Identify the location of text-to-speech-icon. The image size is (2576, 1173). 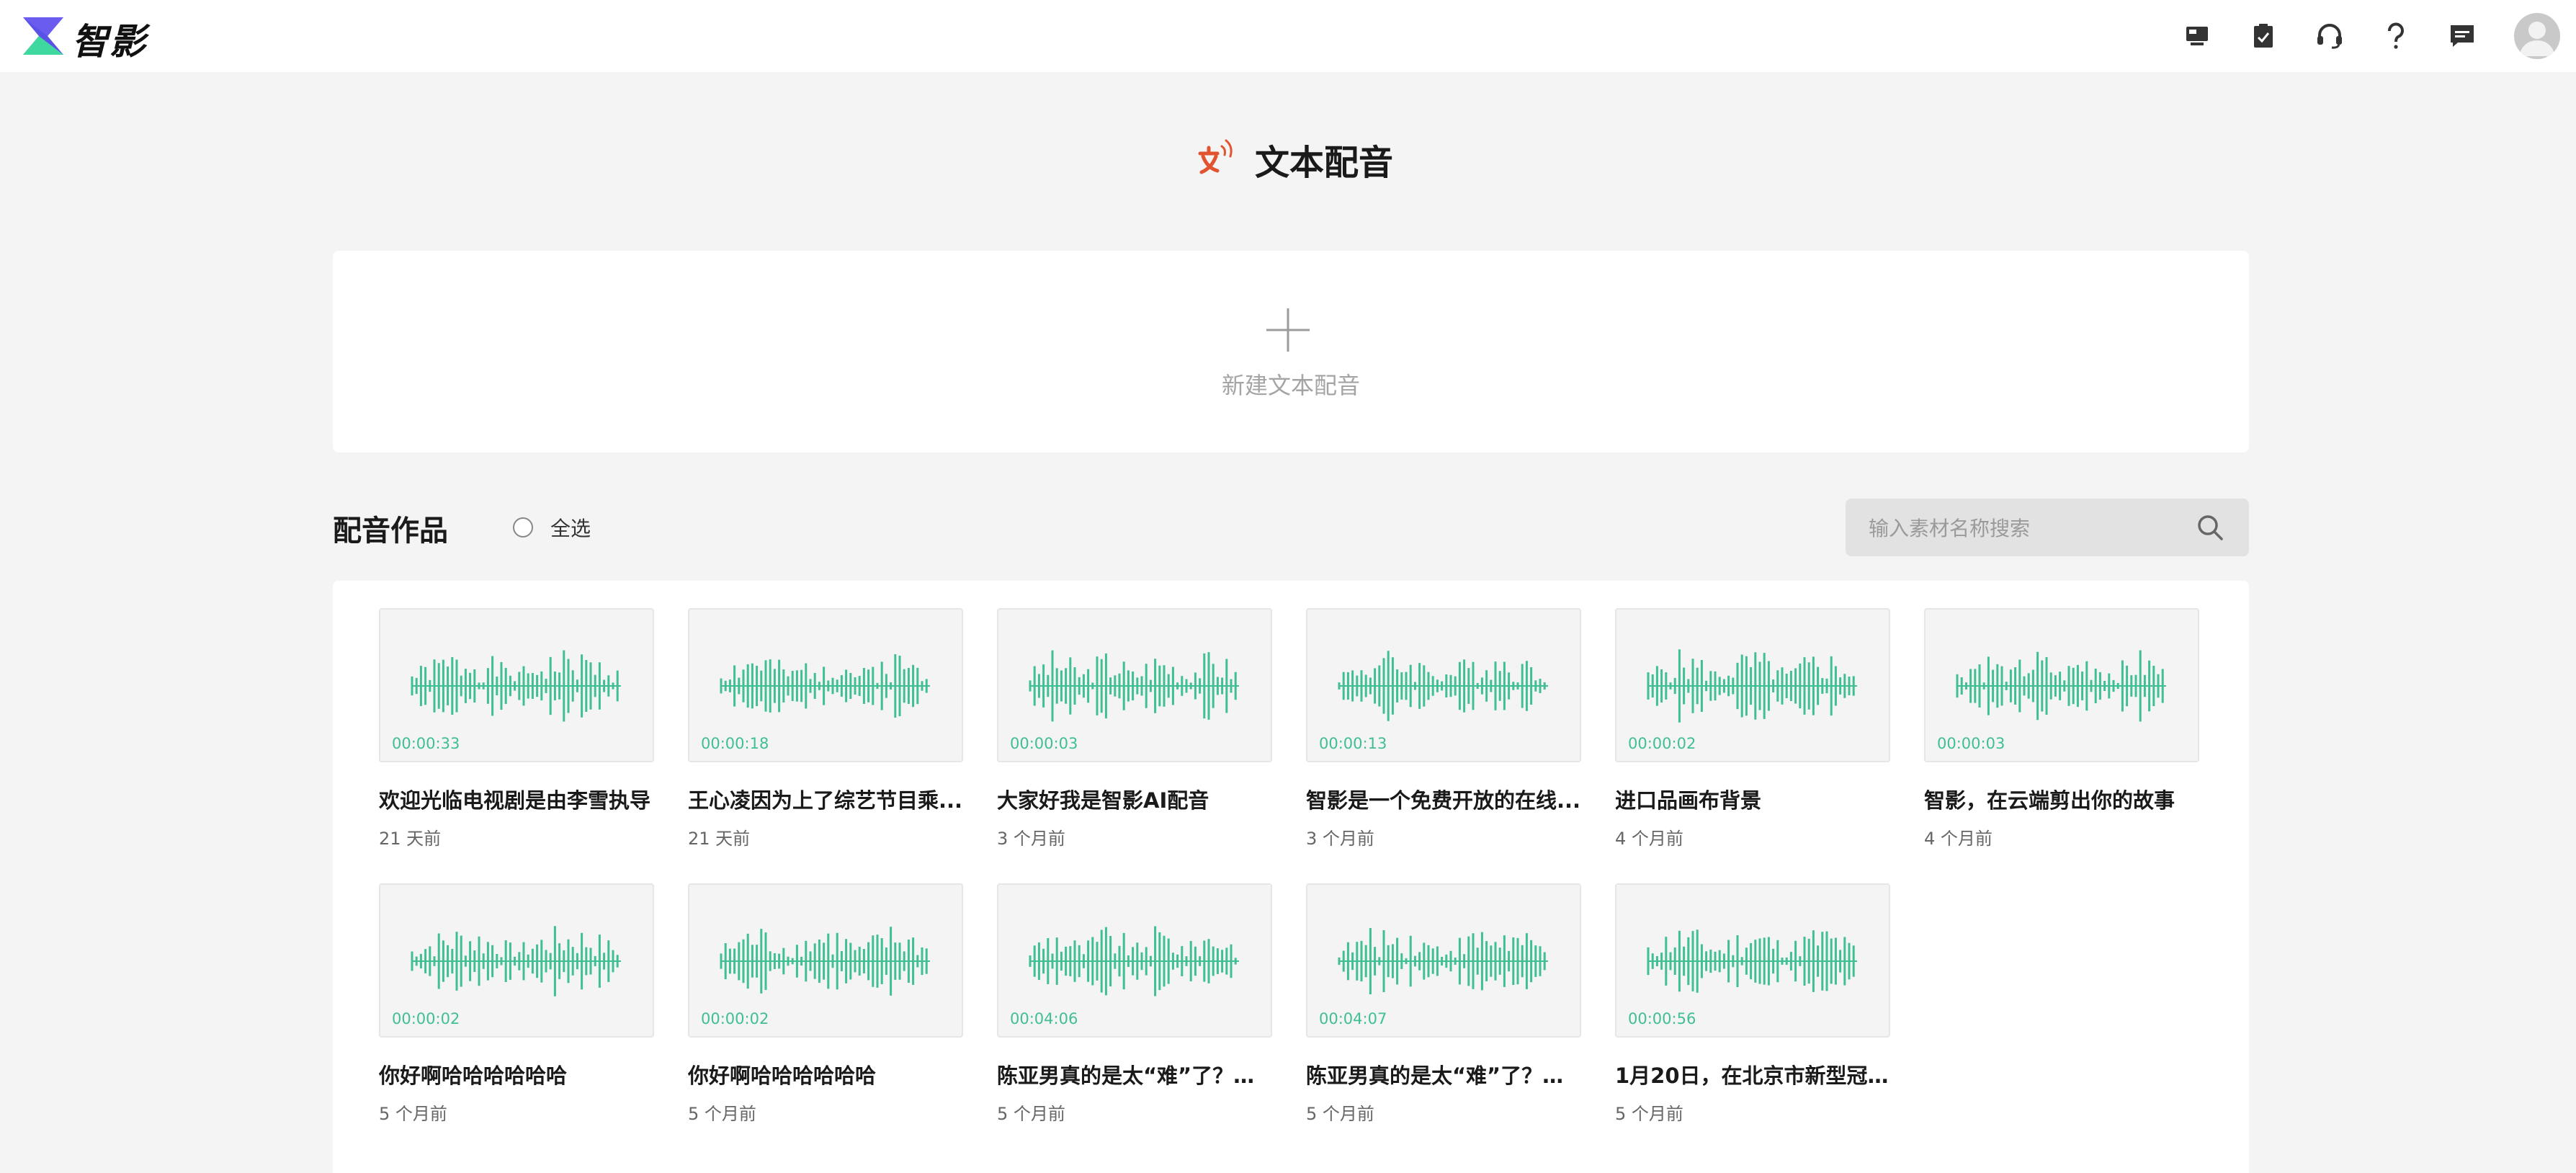
(1215, 156).